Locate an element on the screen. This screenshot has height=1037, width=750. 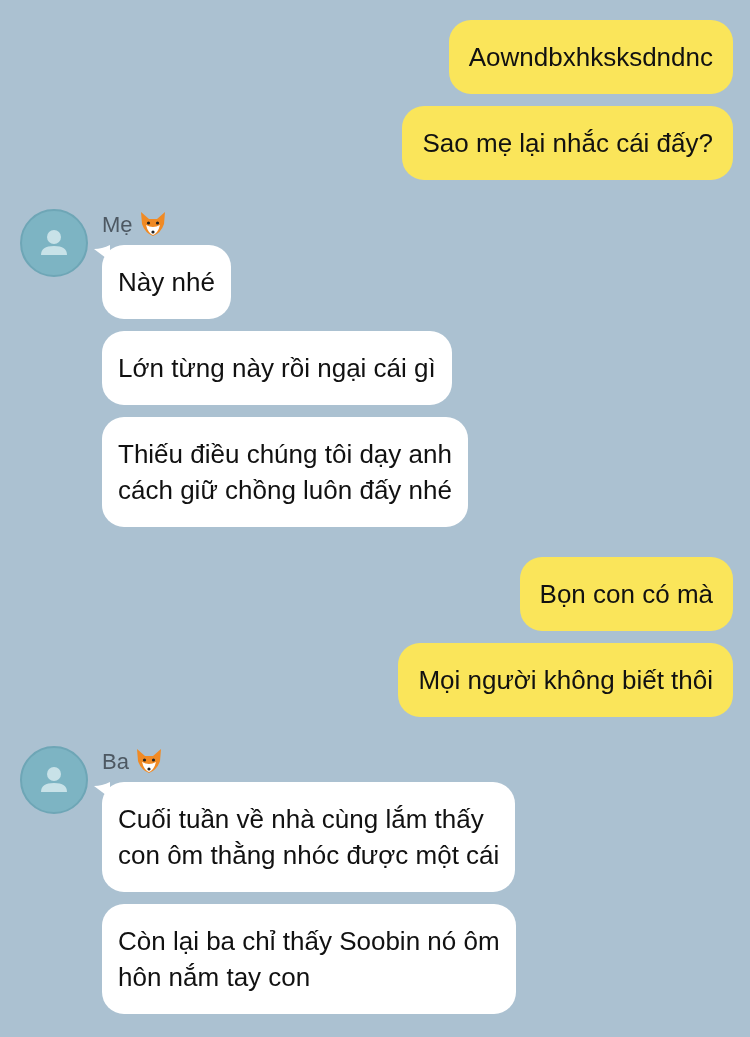
message-bubble: Thiếu điều chúng tôi dạy anh cách giữ chồng luôn đấy nhé is located at coordinates (285, 472).